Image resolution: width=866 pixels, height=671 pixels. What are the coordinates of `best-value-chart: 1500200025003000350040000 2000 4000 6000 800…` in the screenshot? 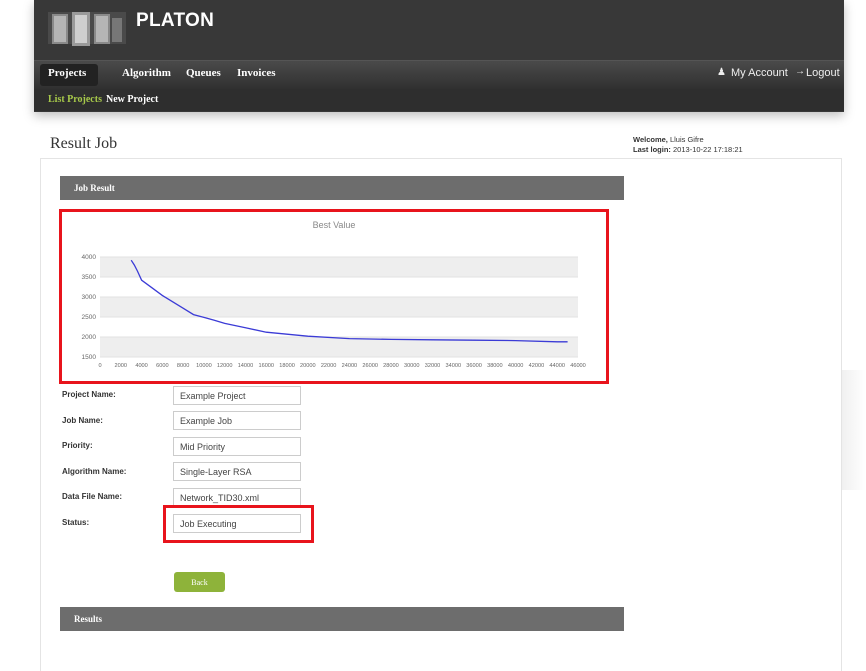 It's located at (334, 311).